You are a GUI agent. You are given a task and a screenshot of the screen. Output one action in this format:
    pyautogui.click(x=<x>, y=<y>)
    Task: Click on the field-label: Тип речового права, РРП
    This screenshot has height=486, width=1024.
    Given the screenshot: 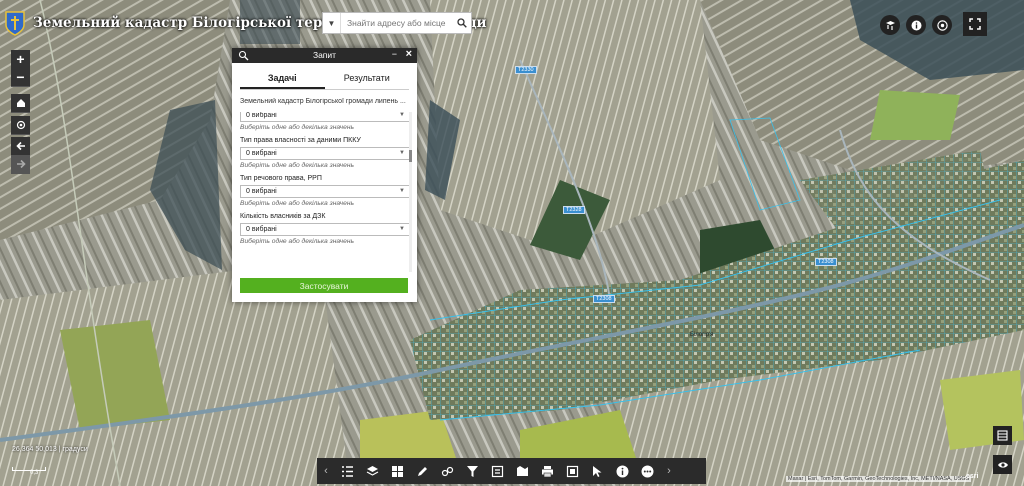 What is the action you would take?
    pyautogui.click(x=281, y=178)
    